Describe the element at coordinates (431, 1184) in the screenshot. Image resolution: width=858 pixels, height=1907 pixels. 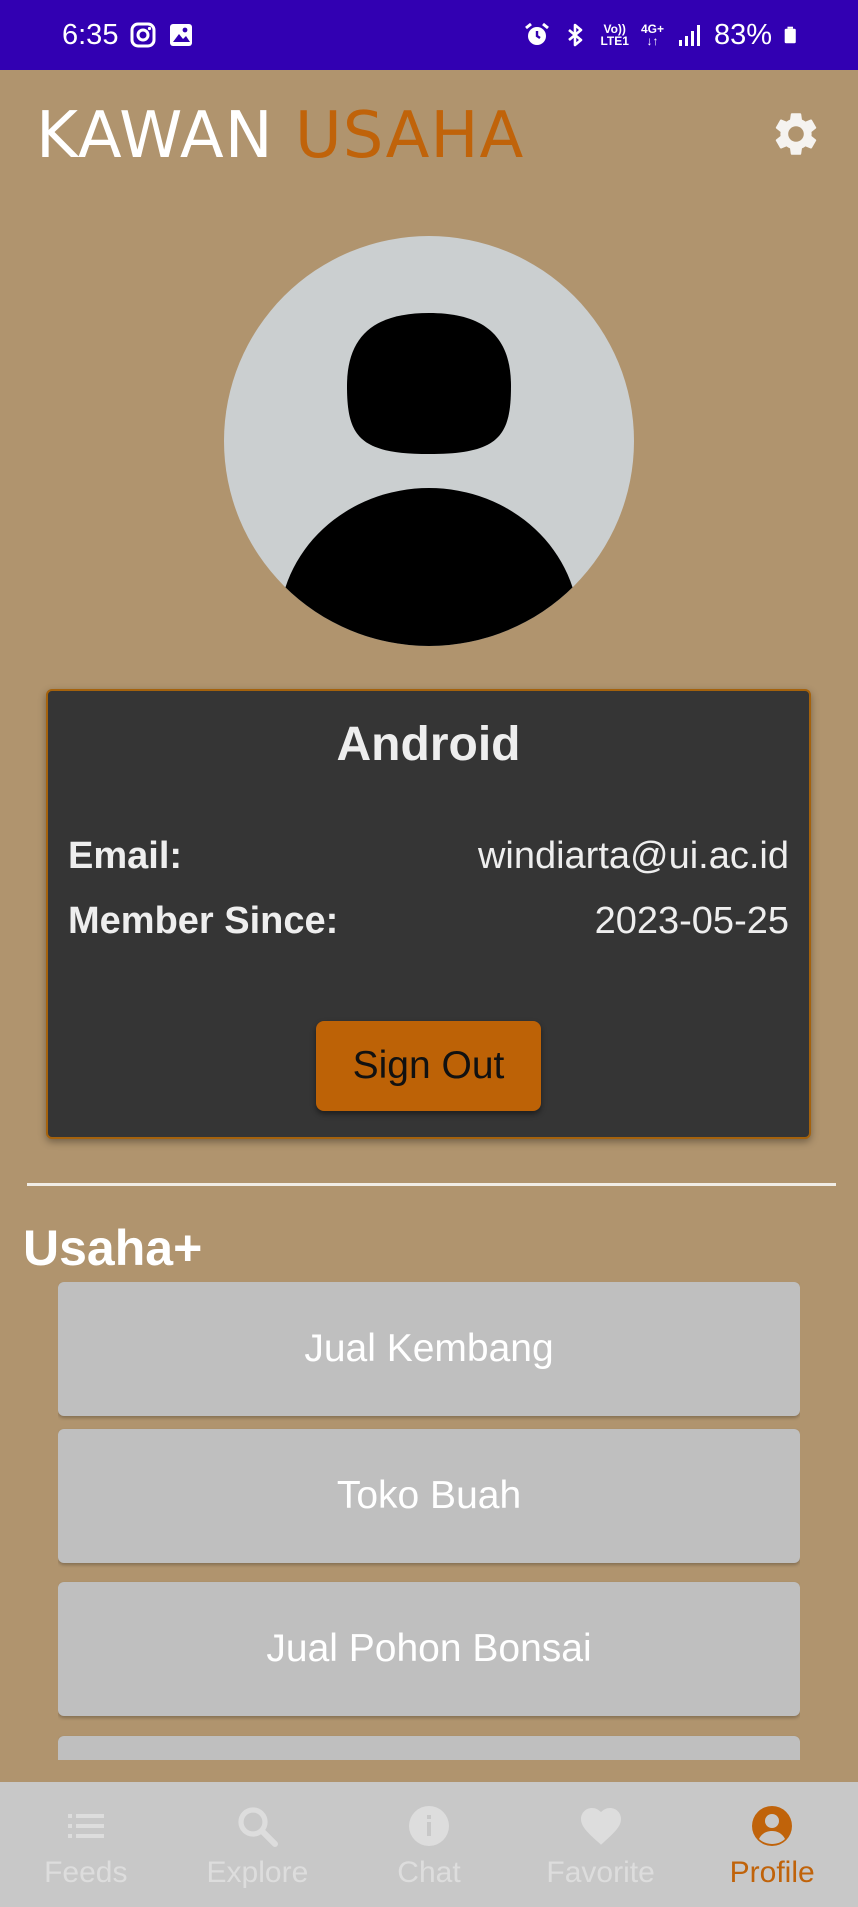
I see `section-divider` at that location.